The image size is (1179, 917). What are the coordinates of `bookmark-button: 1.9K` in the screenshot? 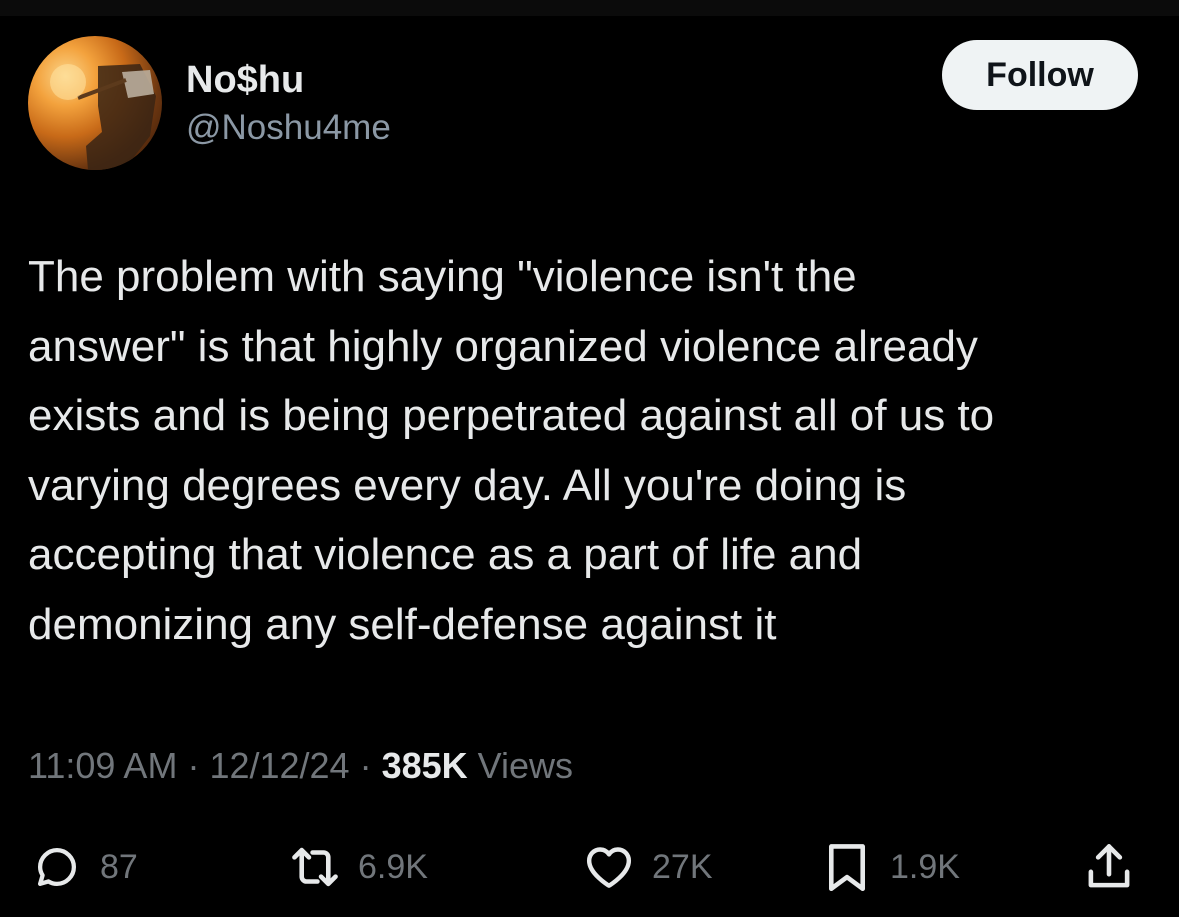 It's located at (889, 867).